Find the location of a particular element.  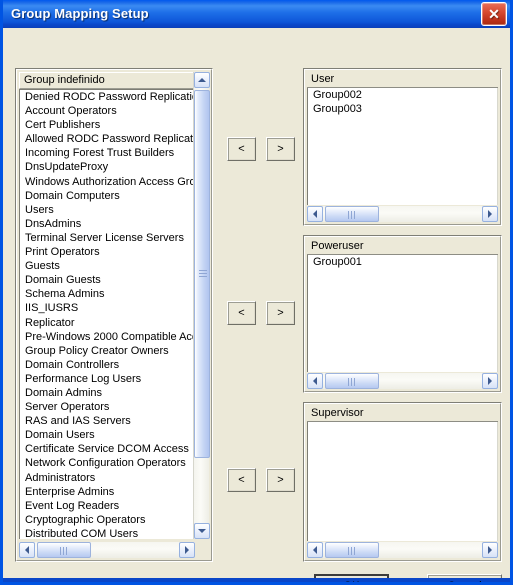

list-item: Guests is located at coordinates (107, 266).